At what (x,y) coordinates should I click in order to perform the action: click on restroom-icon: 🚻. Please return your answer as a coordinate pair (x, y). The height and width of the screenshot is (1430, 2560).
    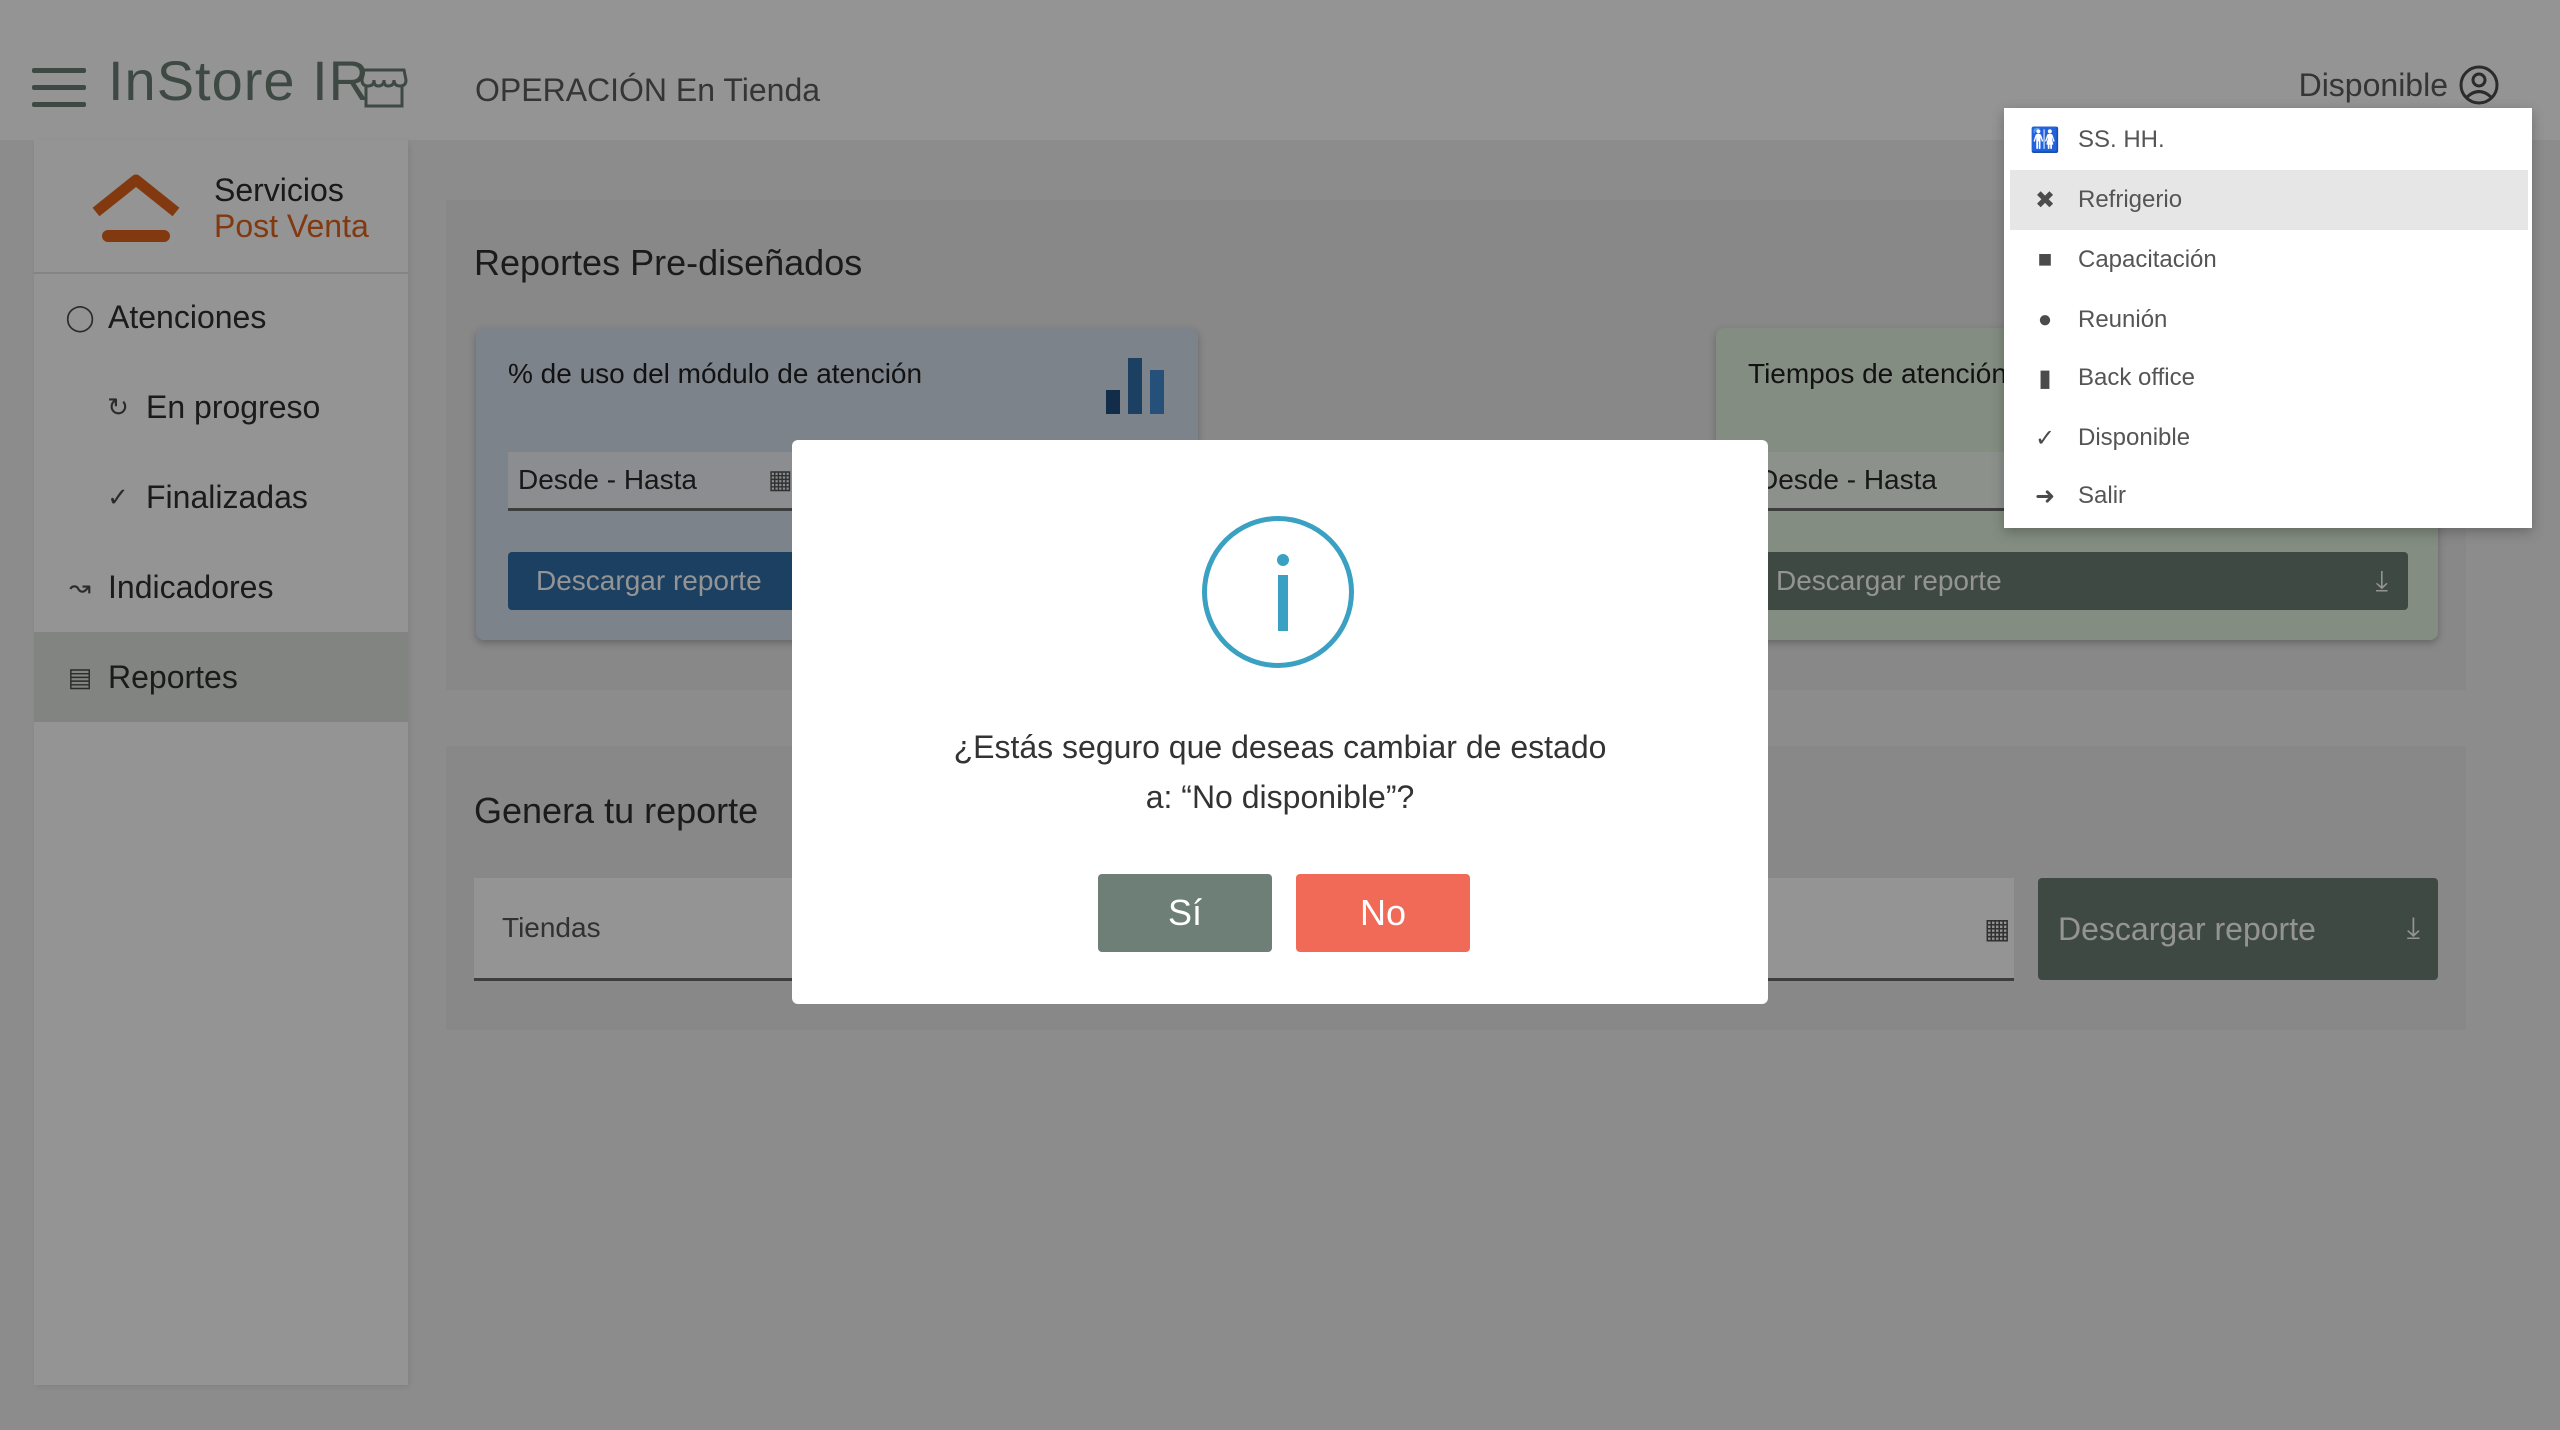
    Looking at the image, I should click on (2045, 140).